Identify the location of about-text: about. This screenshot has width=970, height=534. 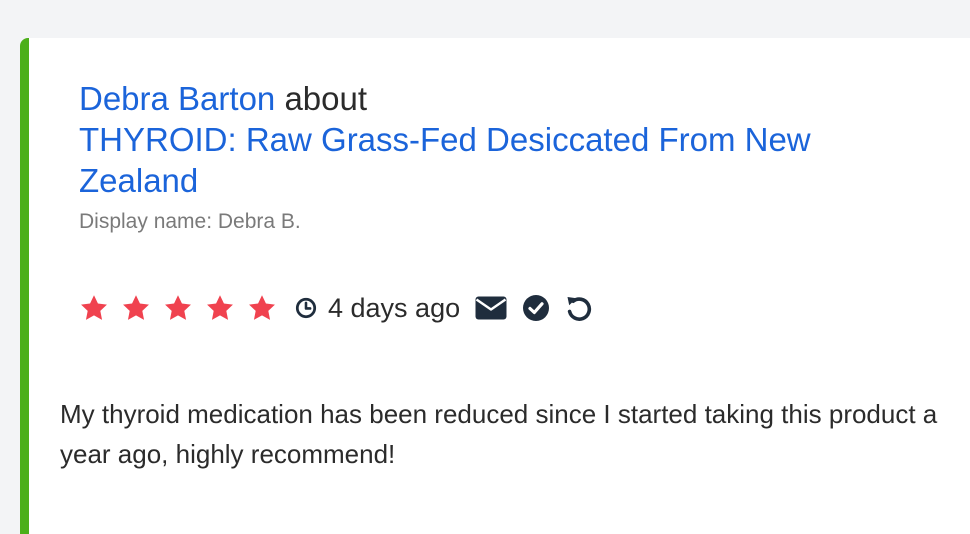
(326, 98).